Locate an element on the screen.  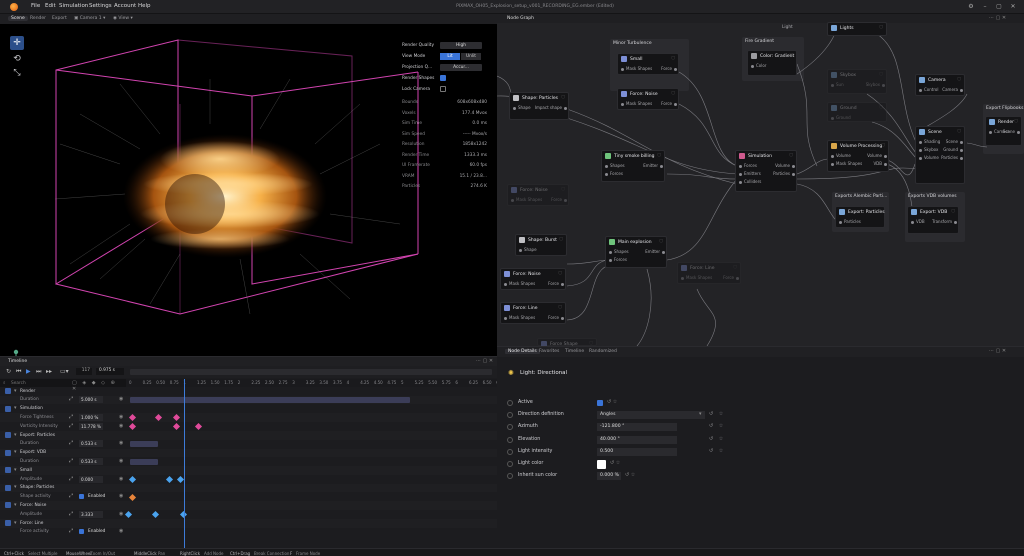
lock-camera-checkbox is located at coordinates (443, 89).